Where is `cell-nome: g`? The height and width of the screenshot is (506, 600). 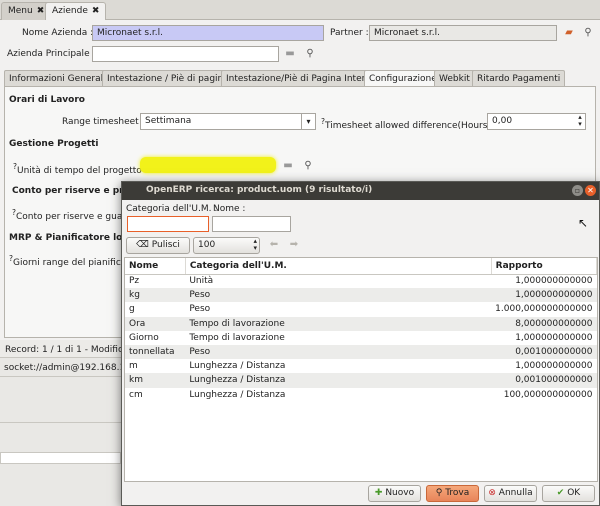 cell-nome: g is located at coordinates (132, 309).